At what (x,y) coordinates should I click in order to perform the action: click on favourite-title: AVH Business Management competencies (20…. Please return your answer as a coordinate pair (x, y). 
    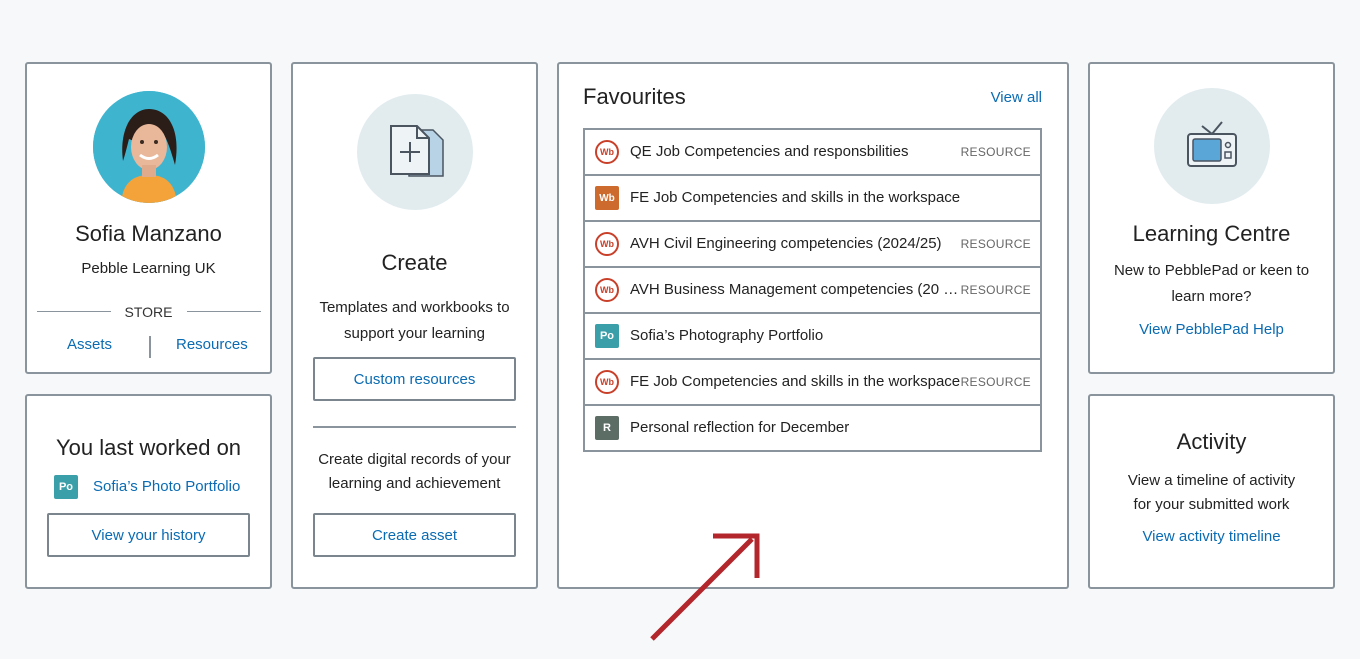
    Looking at the image, I should click on (794, 289).